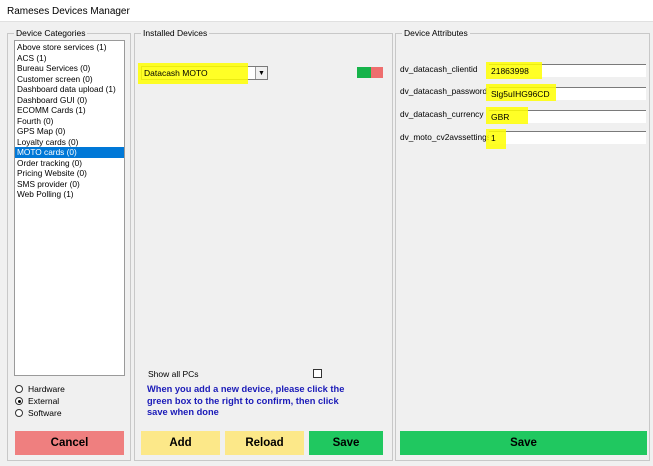 Image resolution: width=653 pixels, height=466 pixels. Describe the element at coordinates (69, 121) in the screenshot. I see `category-item: Fourth (0)` at that location.